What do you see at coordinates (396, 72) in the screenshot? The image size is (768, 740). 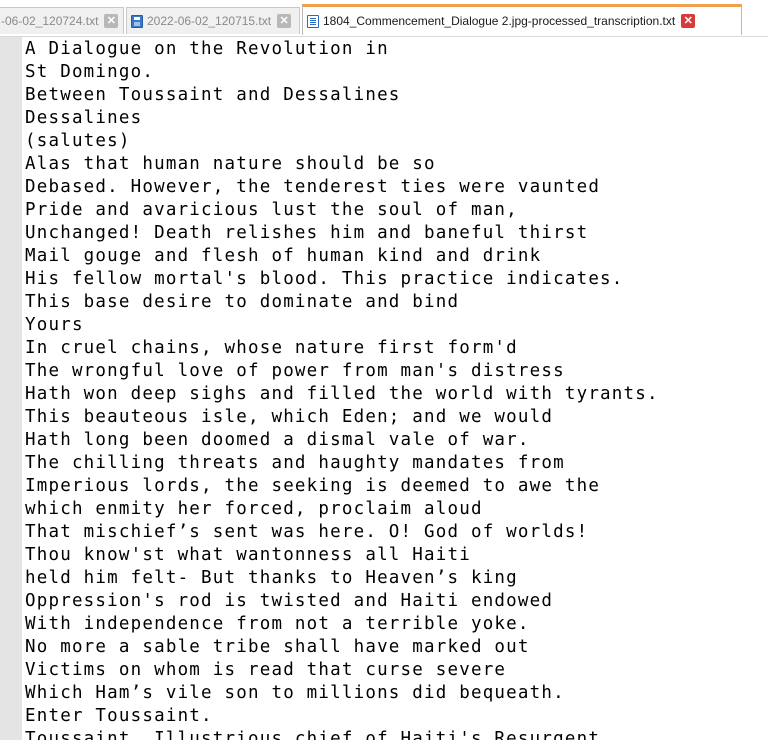 I see `editor-line: St Domingo.` at bounding box center [396, 72].